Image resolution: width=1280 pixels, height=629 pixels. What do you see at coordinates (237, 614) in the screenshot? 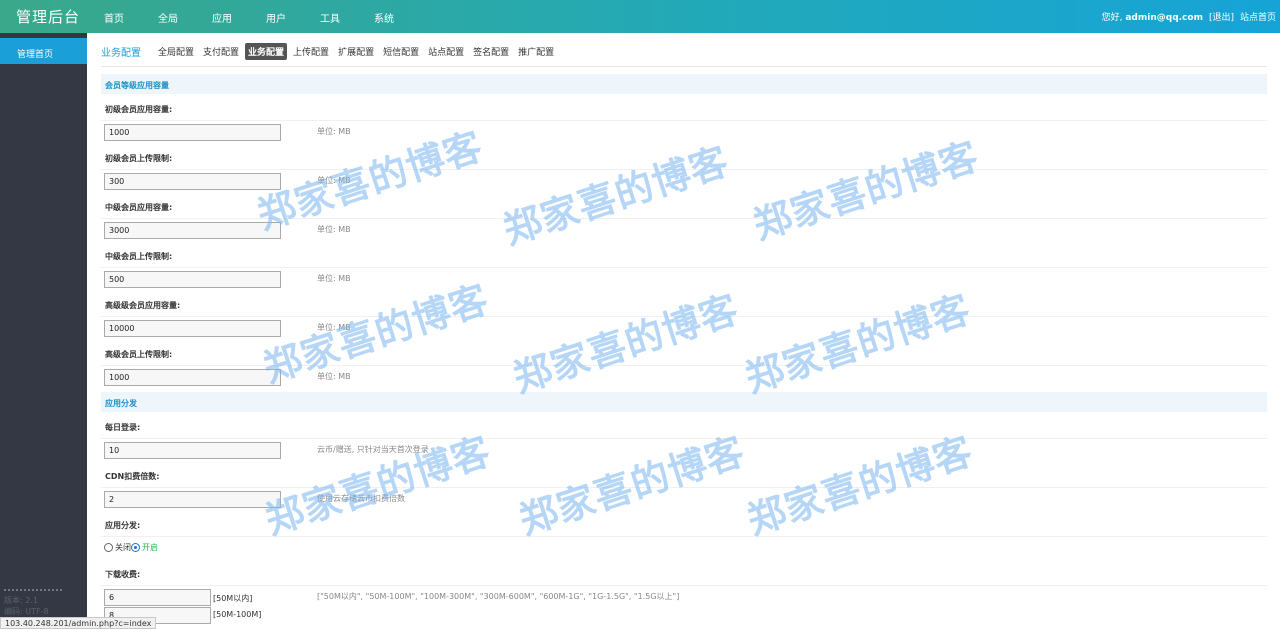
I see `download-fee-tag: [50M-100M]` at bounding box center [237, 614].